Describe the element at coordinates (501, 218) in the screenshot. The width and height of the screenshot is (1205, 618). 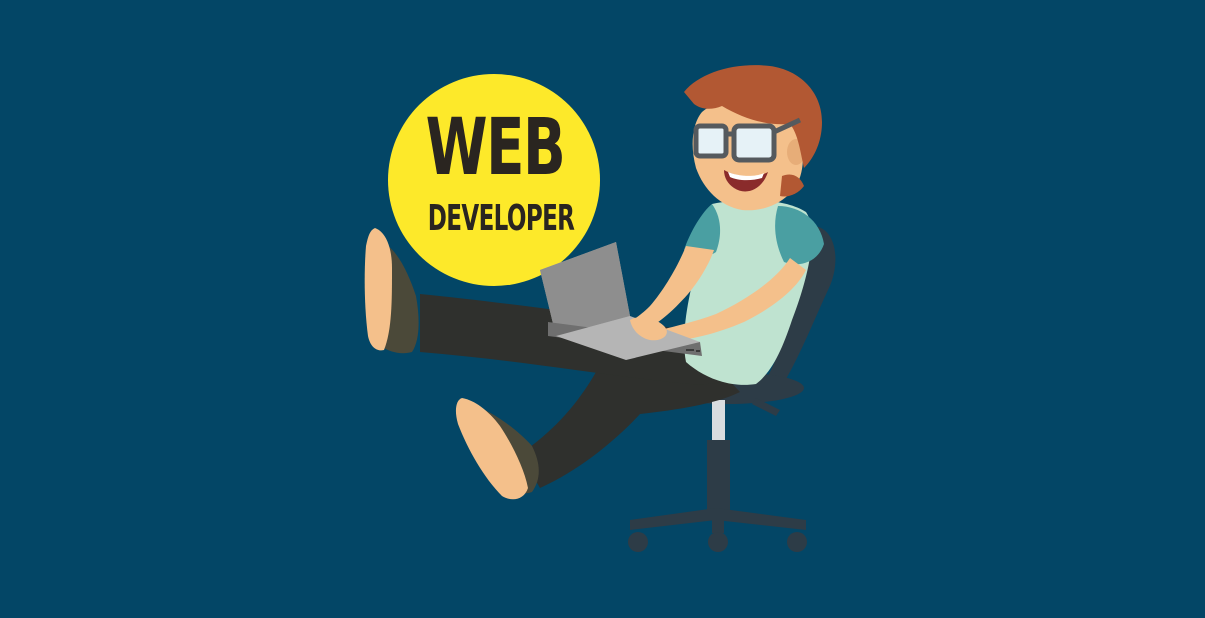
I see `badge-title-developer: DEVELOPER` at that location.